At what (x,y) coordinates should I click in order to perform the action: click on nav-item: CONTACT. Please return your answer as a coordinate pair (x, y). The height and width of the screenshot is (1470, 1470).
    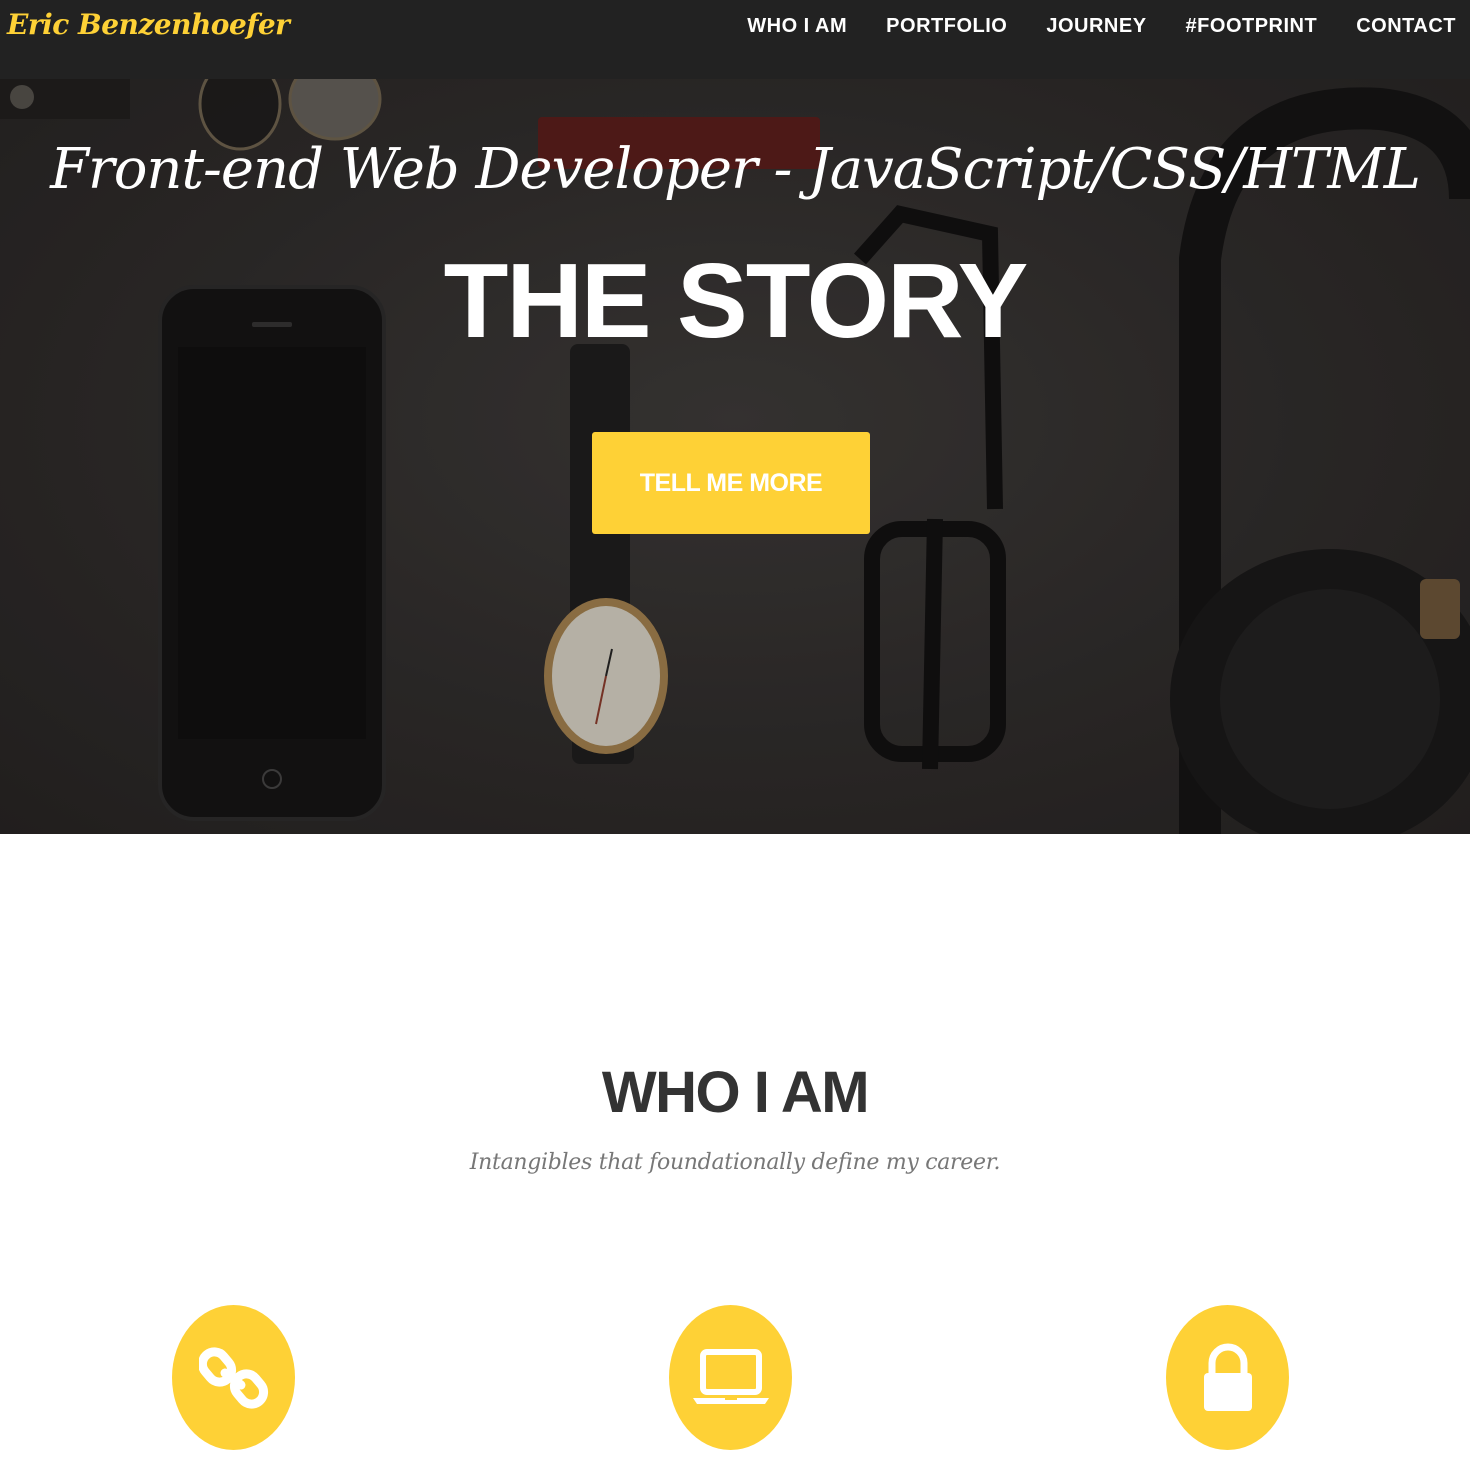
    Looking at the image, I should click on (1406, 26).